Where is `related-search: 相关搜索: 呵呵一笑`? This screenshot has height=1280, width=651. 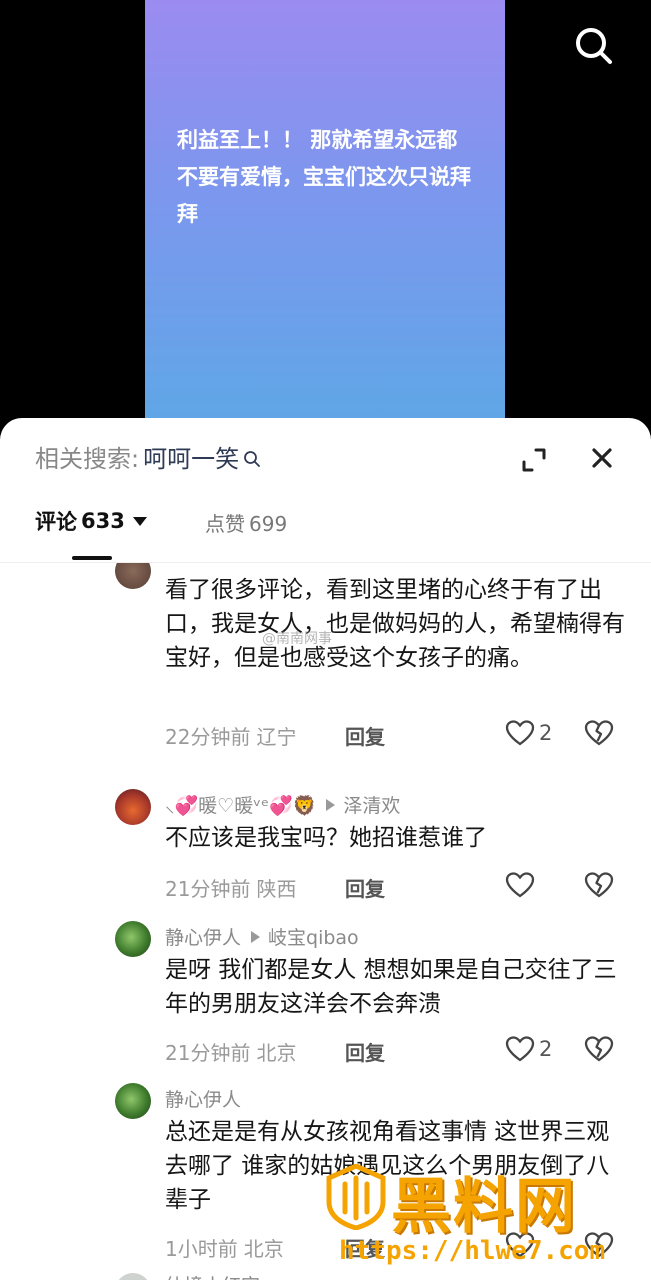 related-search: 相关搜索: 呵呵一笑 is located at coordinates (148, 459).